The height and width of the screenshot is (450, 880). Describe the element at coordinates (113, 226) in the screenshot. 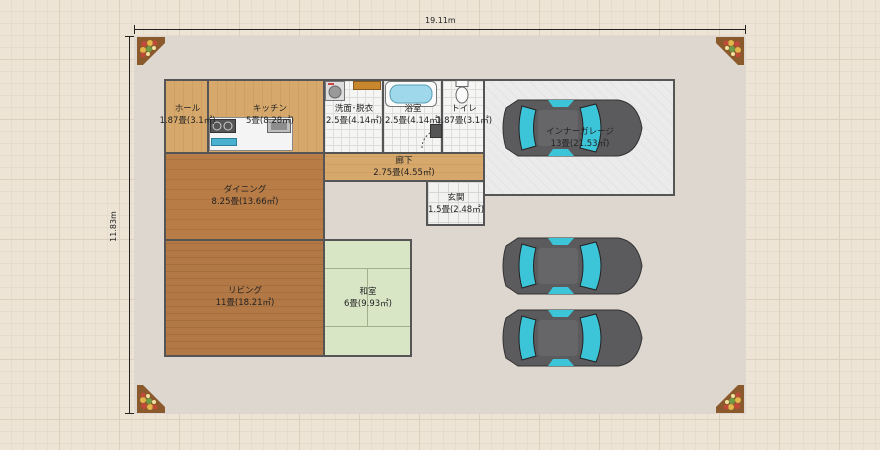

I see `height-dimension-label: 11.83m` at that location.